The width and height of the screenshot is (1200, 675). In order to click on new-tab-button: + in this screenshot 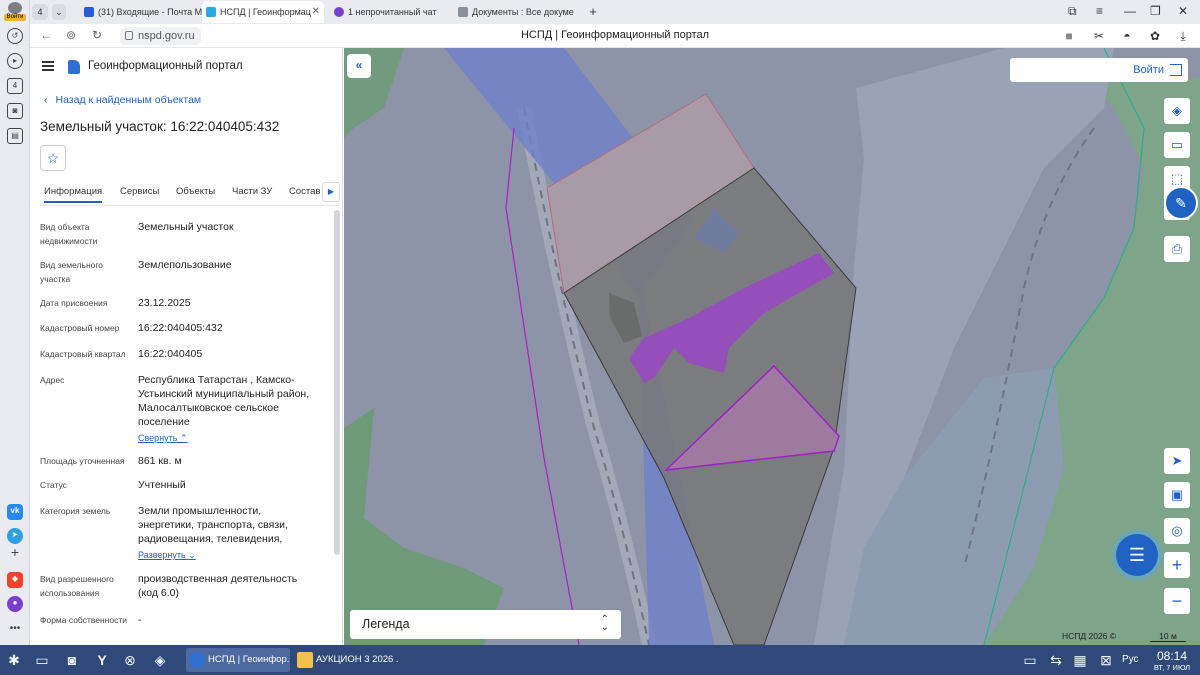, I will do `click(593, 12)`.